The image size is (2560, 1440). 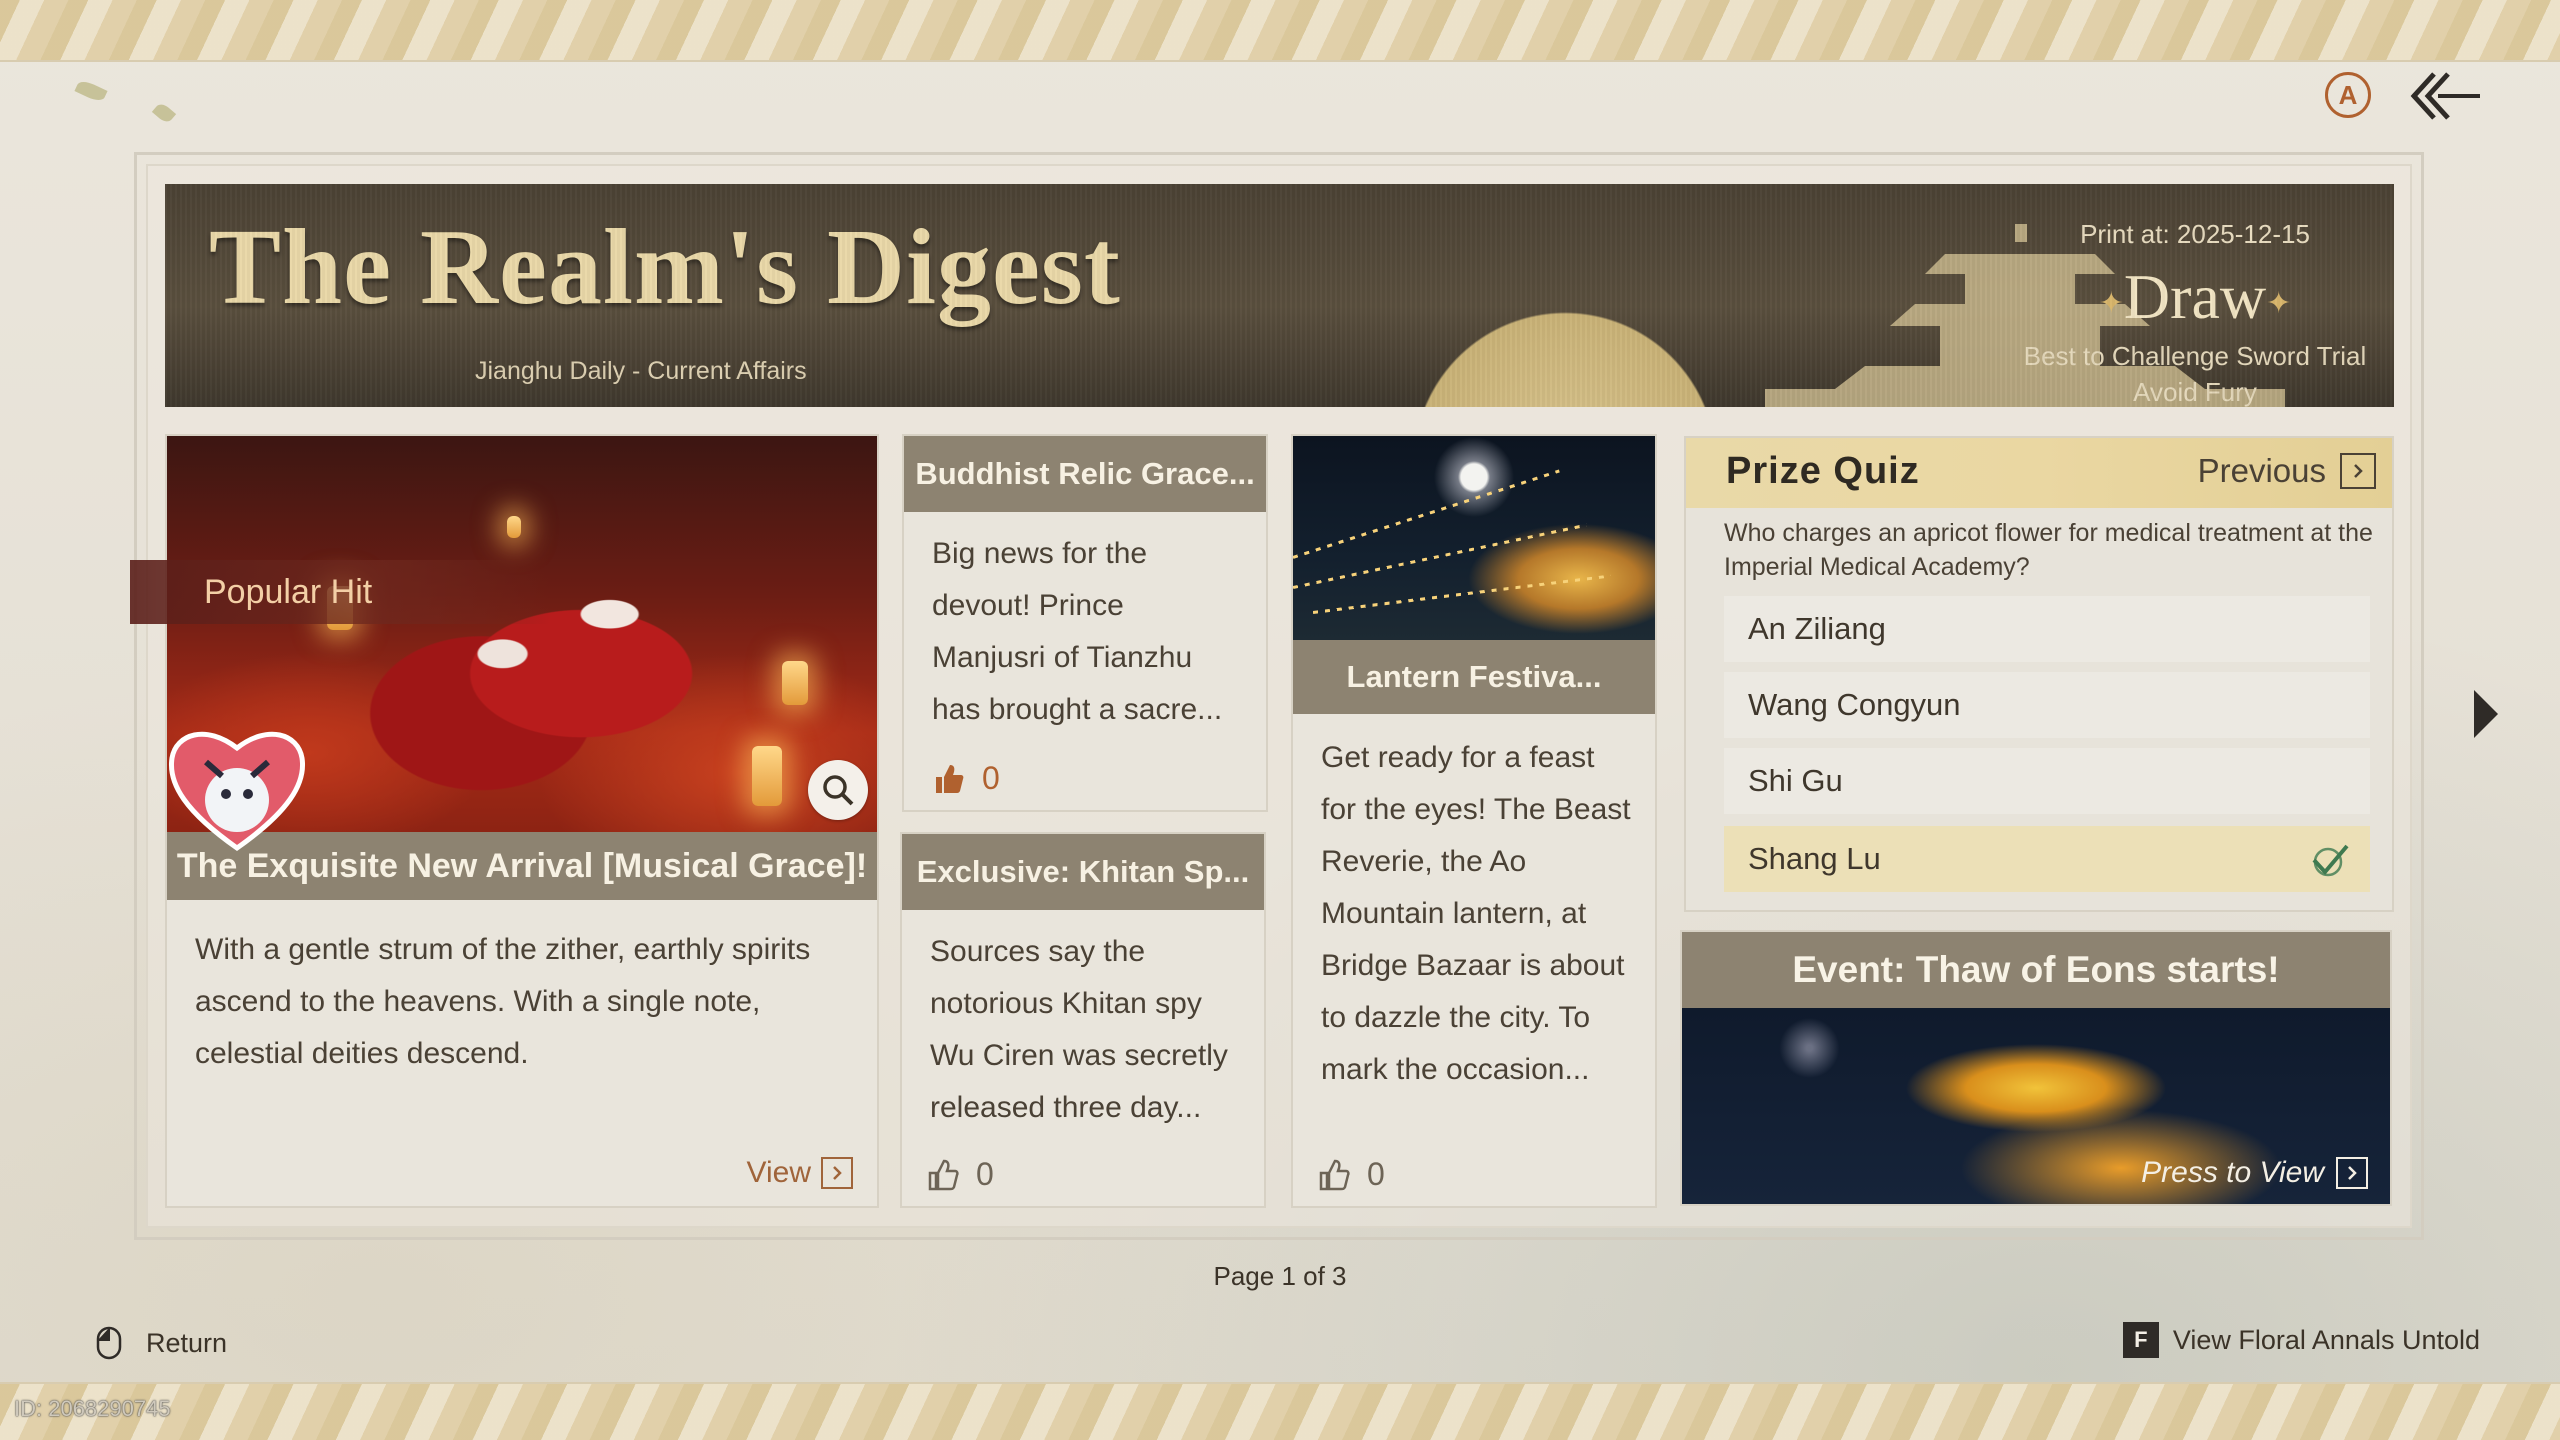 I want to click on quiz-option-selected: Shang Lu, so click(x=2047, y=859).